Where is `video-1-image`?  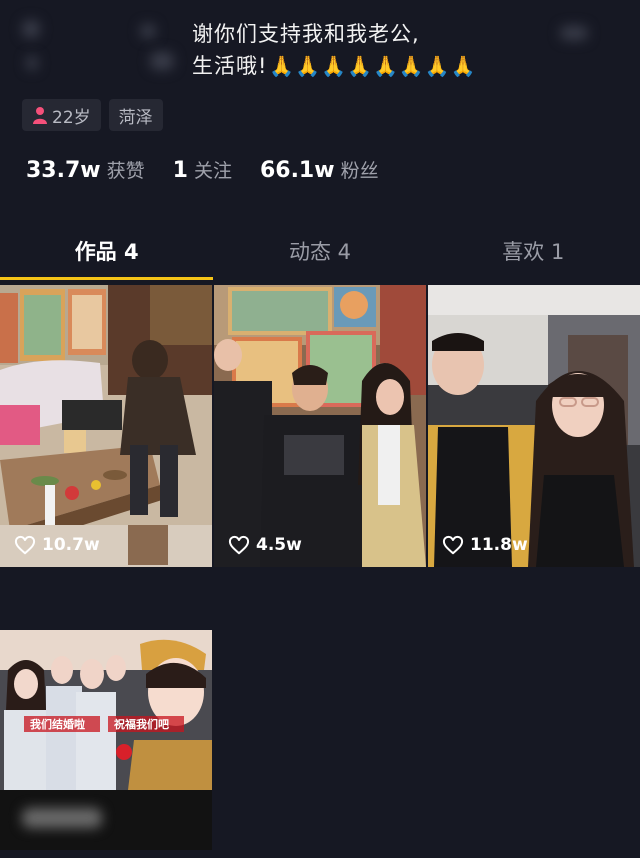
video-1-image is located at coordinates (106, 426).